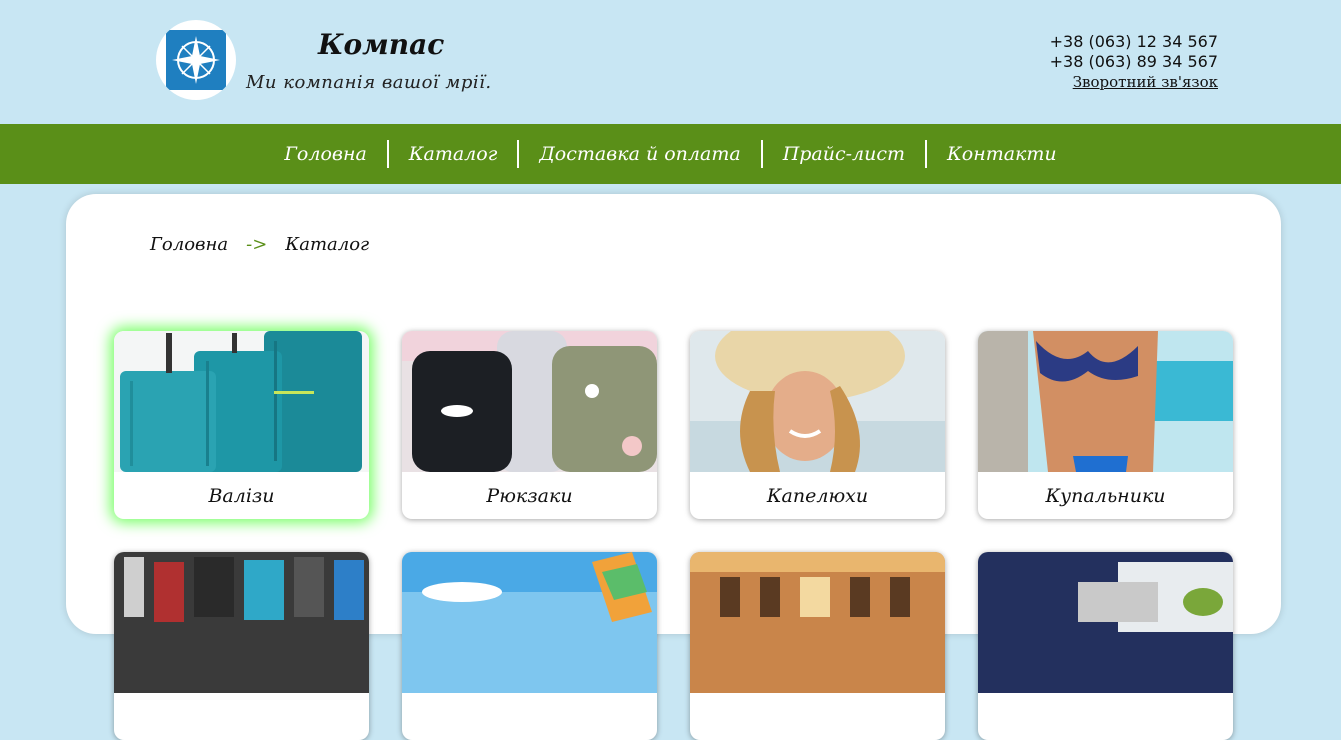  I want to click on catalog-tile-label: Капелюхи, so click(817, 495).